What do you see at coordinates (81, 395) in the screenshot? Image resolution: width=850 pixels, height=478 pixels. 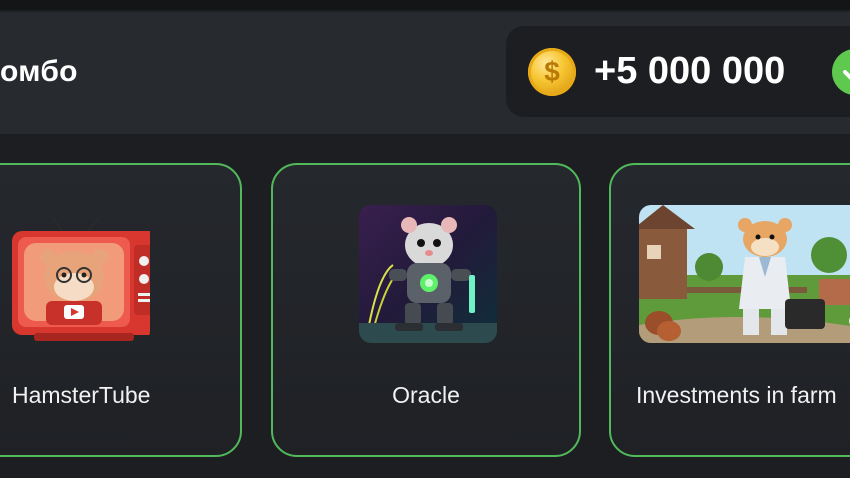 I see `card-label: HamsterTube` at bounding box center [81, 395].